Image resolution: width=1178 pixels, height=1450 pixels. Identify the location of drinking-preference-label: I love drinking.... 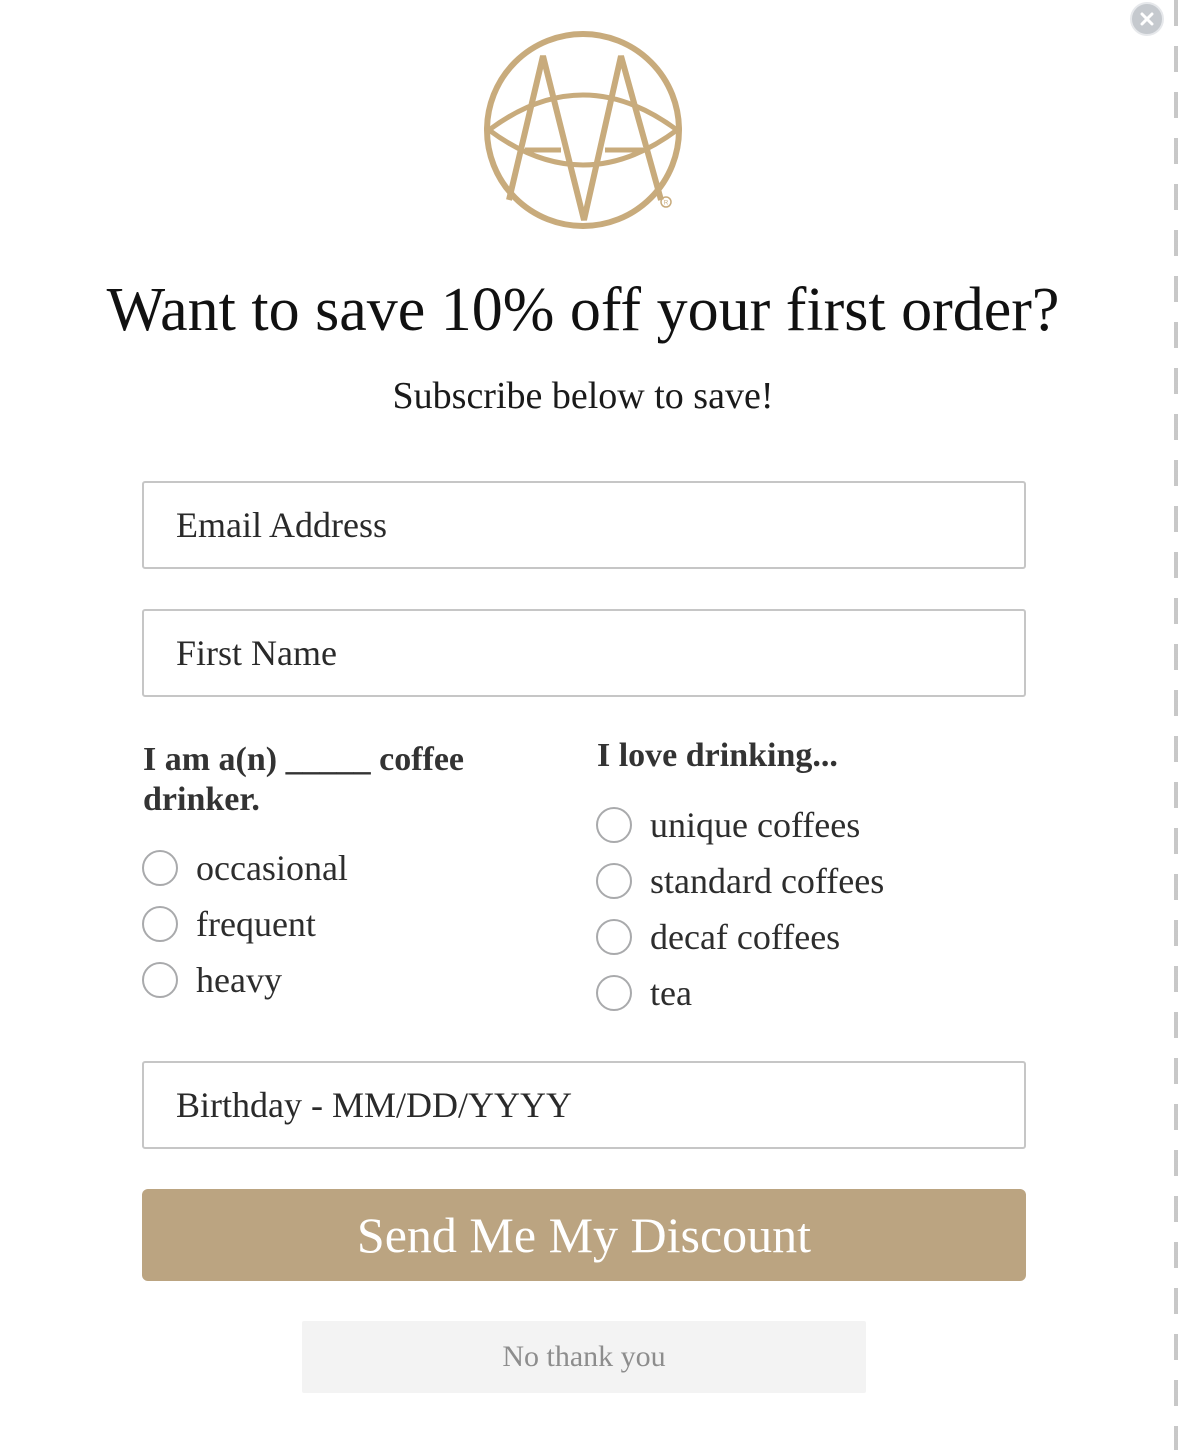
(717, 755).